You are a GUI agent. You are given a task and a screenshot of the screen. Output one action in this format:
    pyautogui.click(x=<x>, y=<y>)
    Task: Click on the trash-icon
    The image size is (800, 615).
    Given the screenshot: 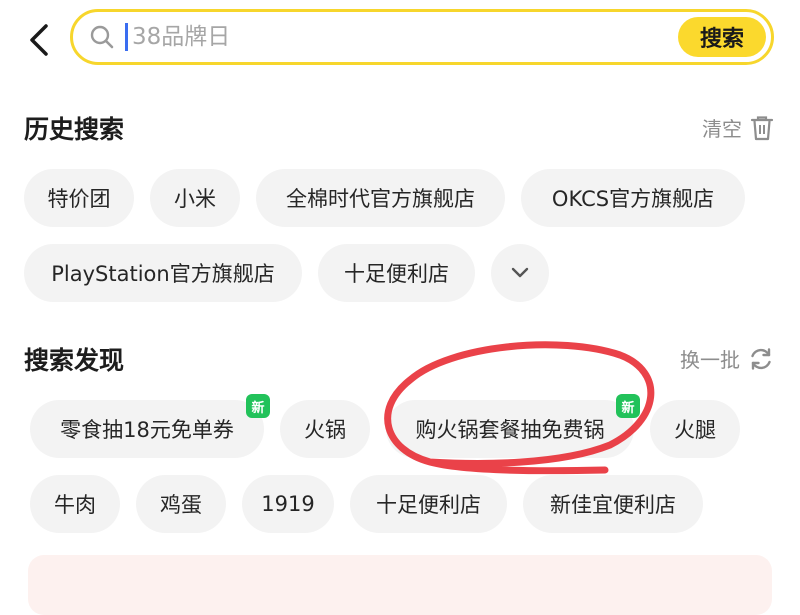 What is the action you would take?
    pyautogui.click(x=762, y=127)
    